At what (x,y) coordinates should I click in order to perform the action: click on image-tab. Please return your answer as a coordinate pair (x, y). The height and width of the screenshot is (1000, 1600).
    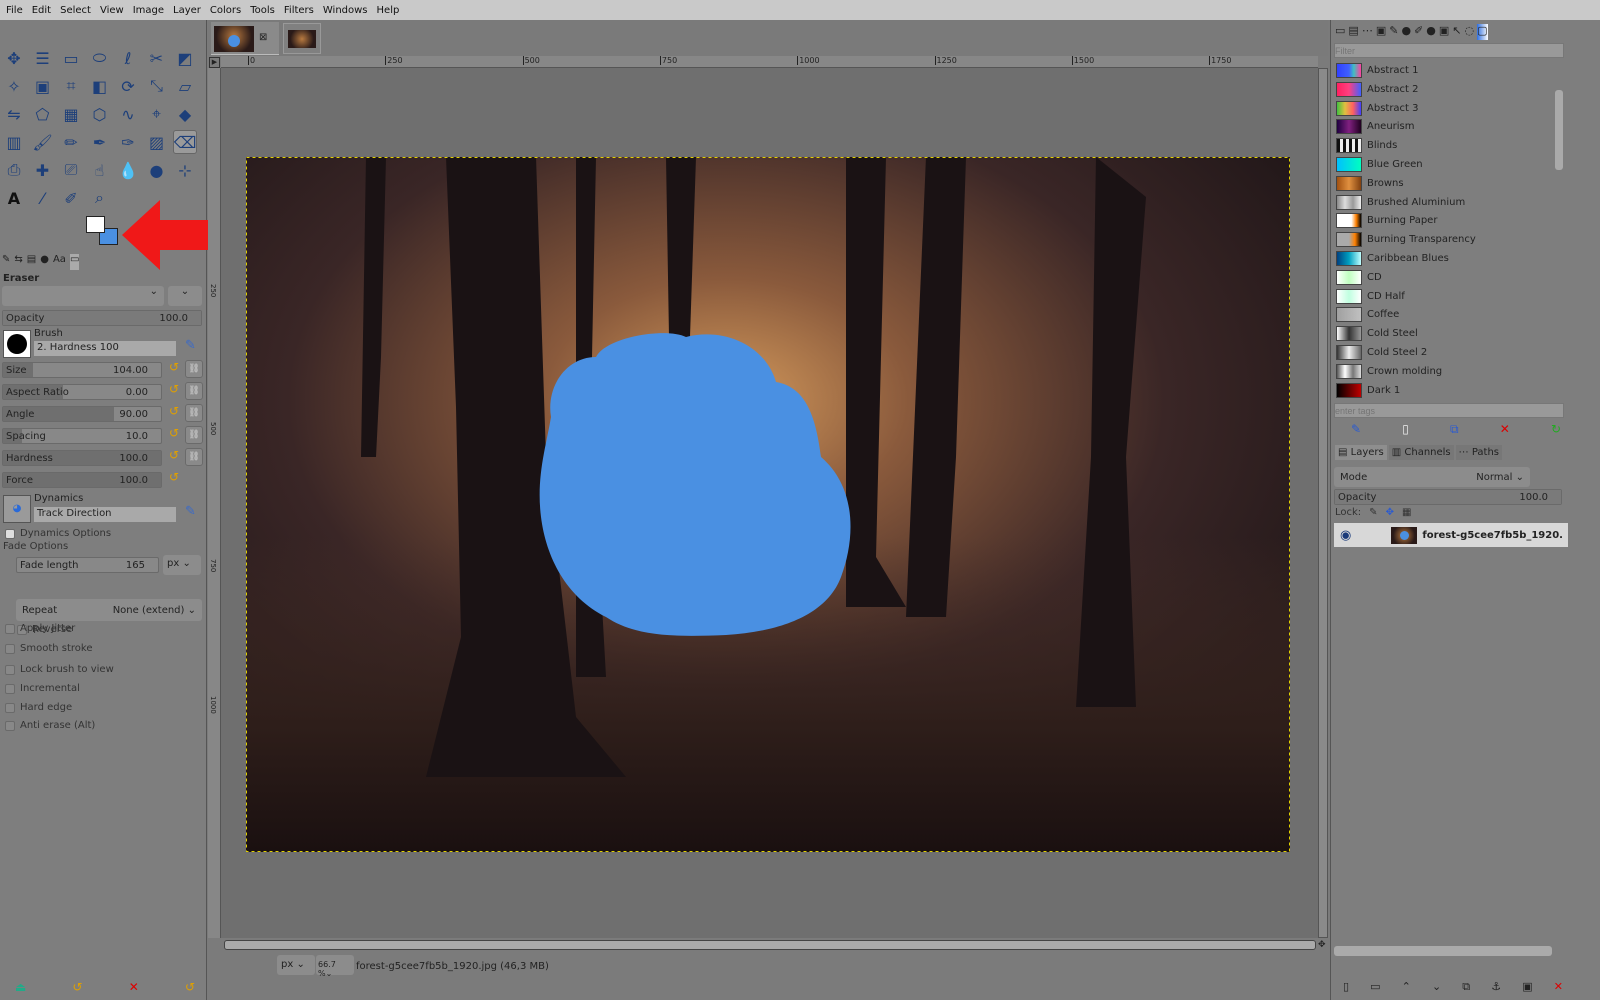
    Looking at the image, I should click on (302, 38).